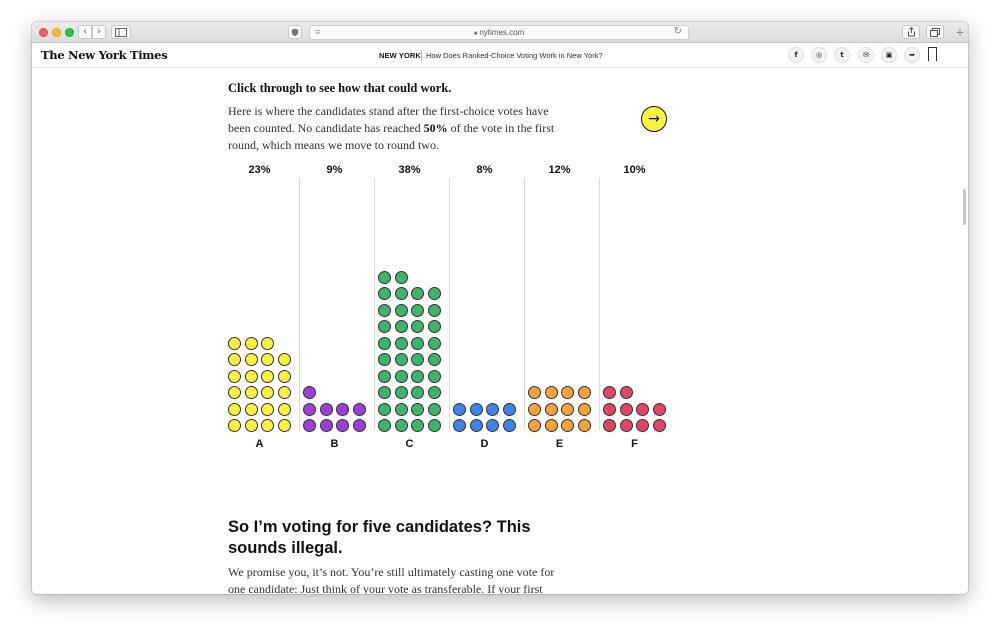 The height and width of the screenshot is (636, 1000). What do you see at coordinates (475, 34) in the screenshot?
I see `lock-icon: ■` at bounding box center [475, 34].